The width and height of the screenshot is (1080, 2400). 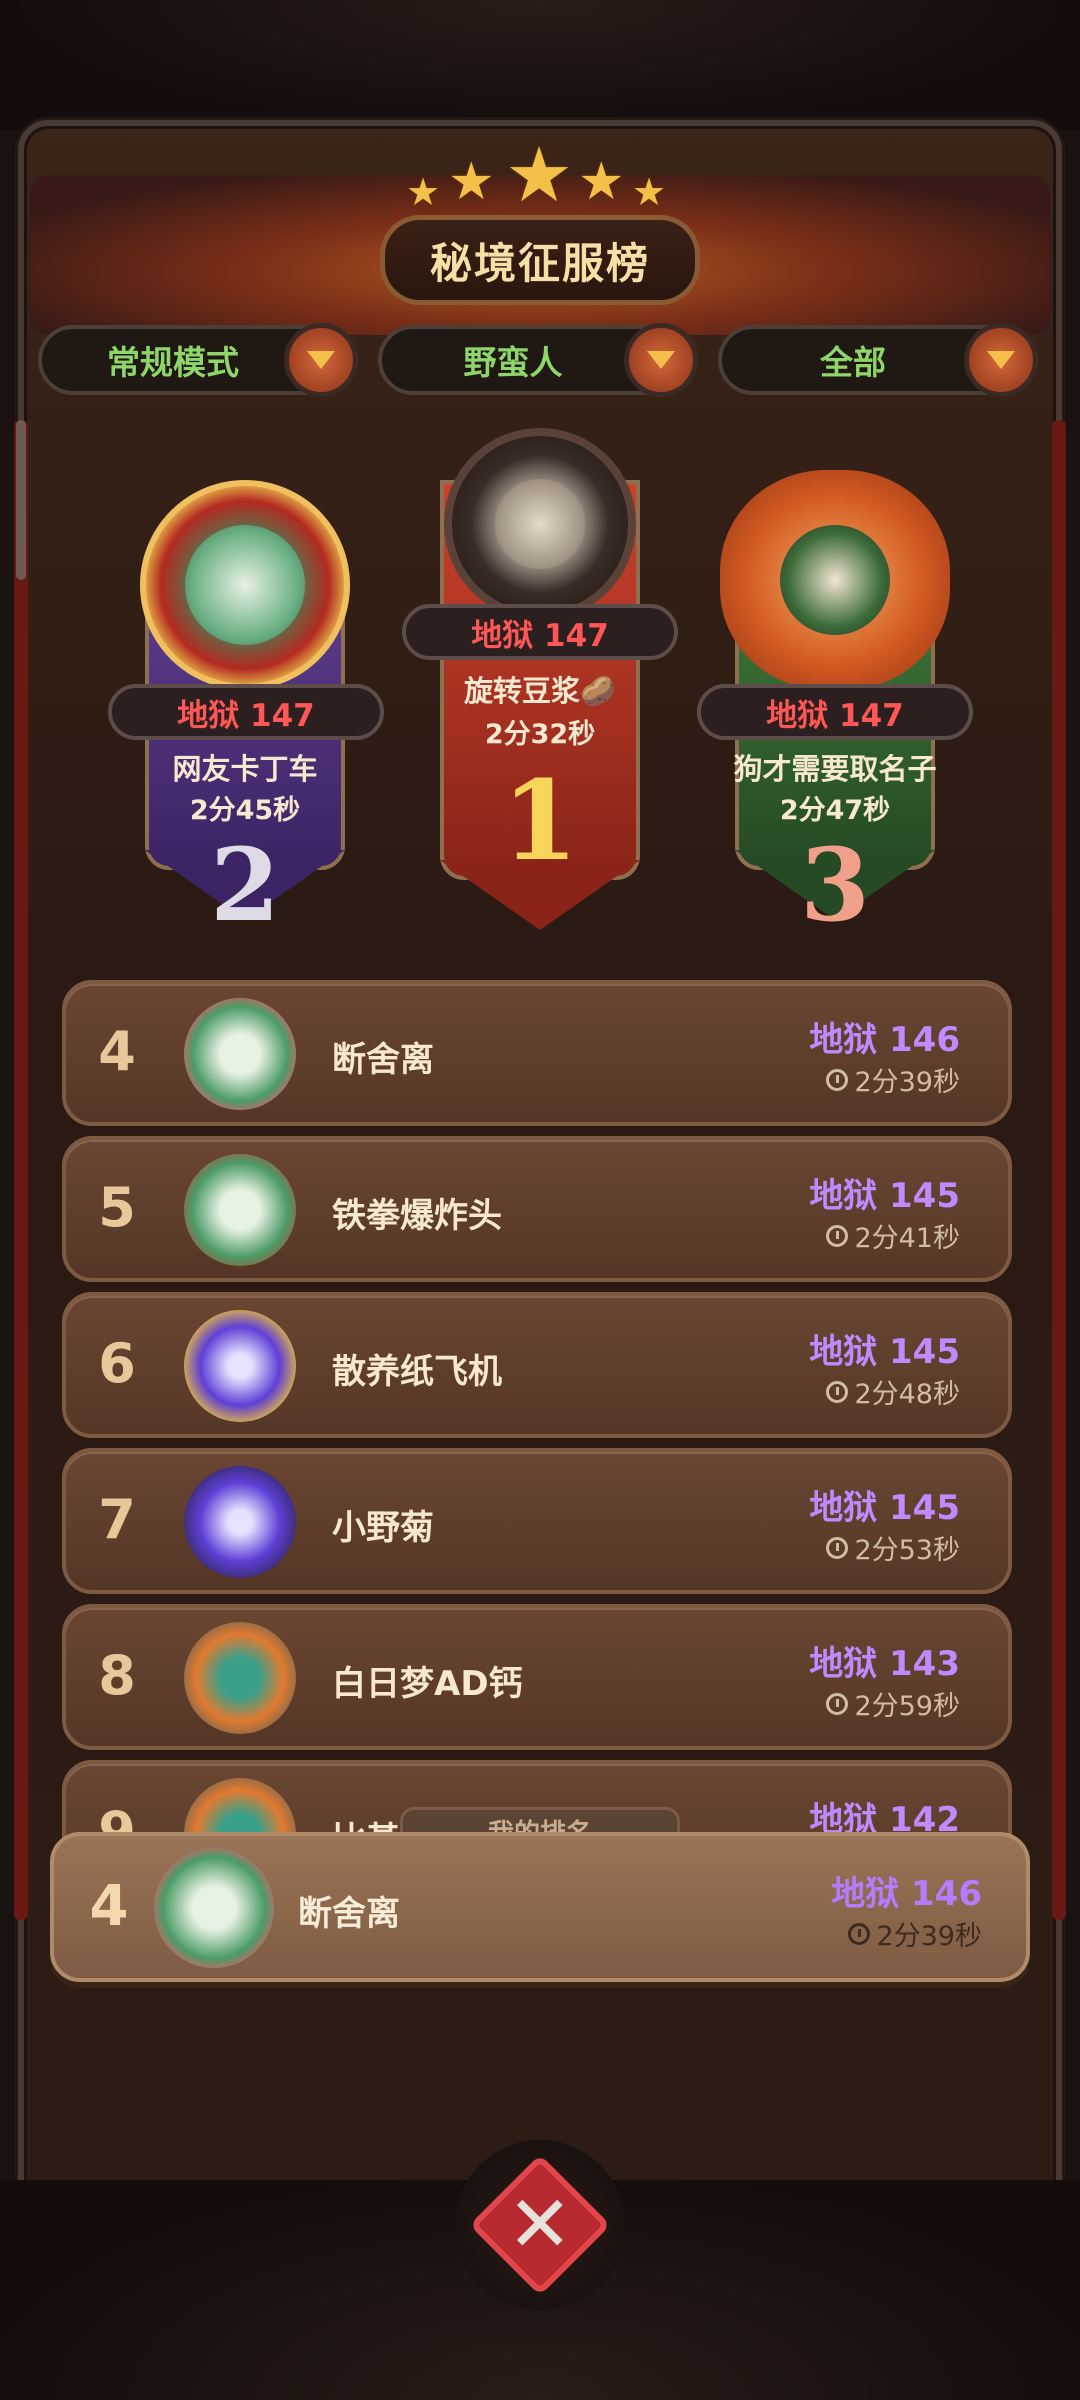 What do you see at coordinates (907, 1082) in the screenshot?
I see `row-time-text: 2分39秒` at bounding box center [907, 1082].